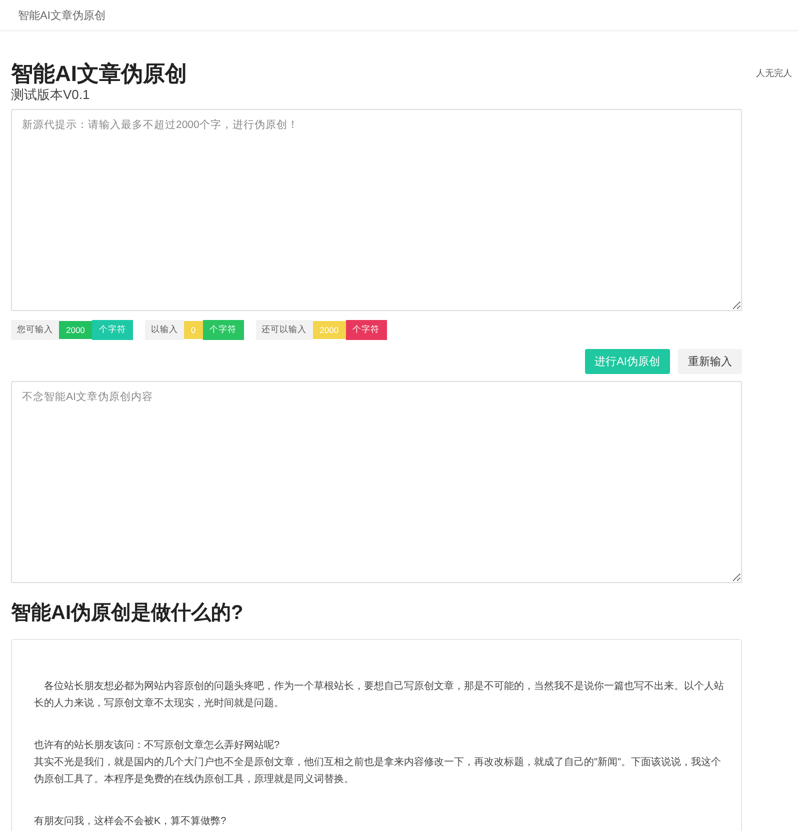 This screenshot has height=831, width=798. What do you see at coordinates (193, 330) in the screenshot?
I see `count-tag: 0` at bounding box center [193, 330].